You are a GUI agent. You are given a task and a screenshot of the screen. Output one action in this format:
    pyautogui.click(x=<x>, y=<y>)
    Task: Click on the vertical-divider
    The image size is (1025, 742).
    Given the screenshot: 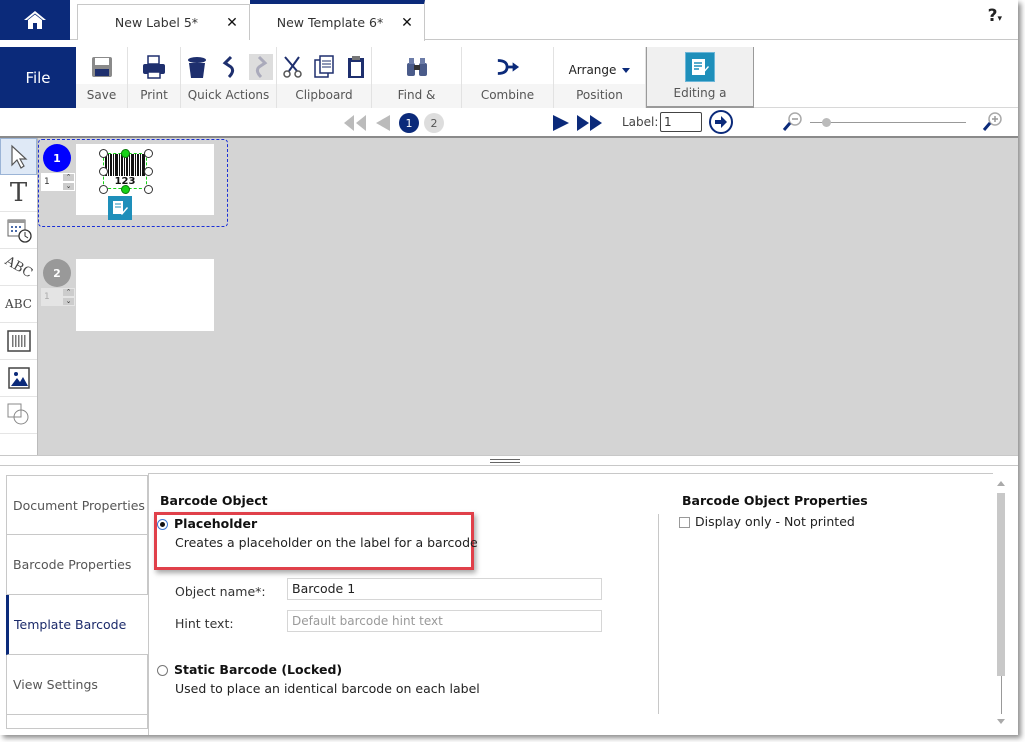 What is the action you would take?
    pyautogui.click(x=658, y=614)
    